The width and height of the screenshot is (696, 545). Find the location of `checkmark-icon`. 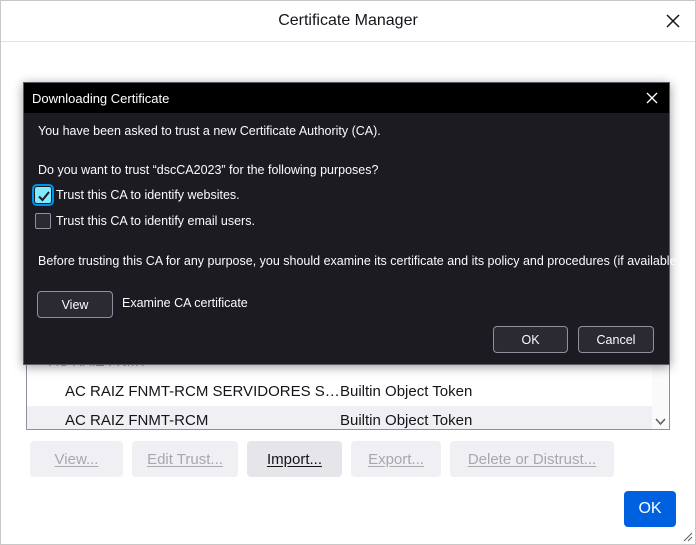

checkmark-icon is located at coordinates (44, 196).